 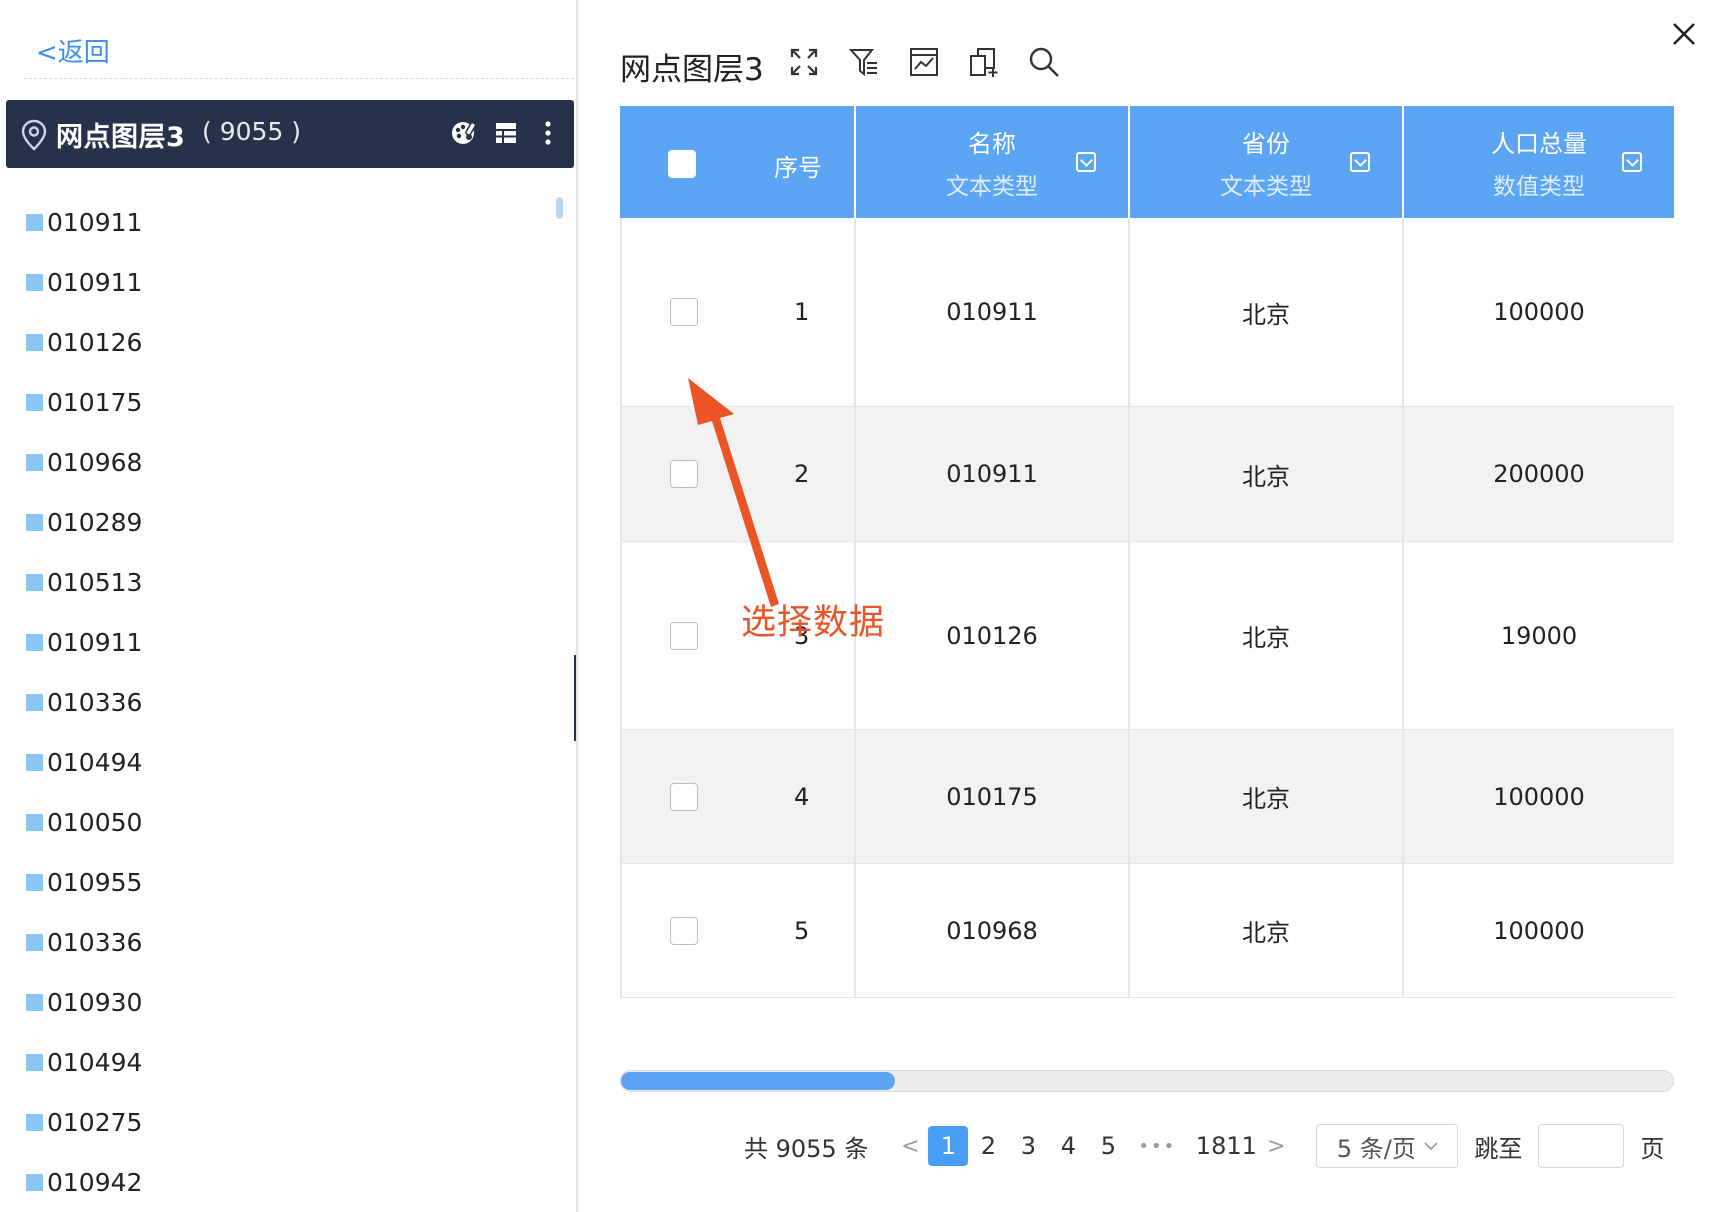 I want to click on page-unit-label: 页, so click(x=1652, y=1148).